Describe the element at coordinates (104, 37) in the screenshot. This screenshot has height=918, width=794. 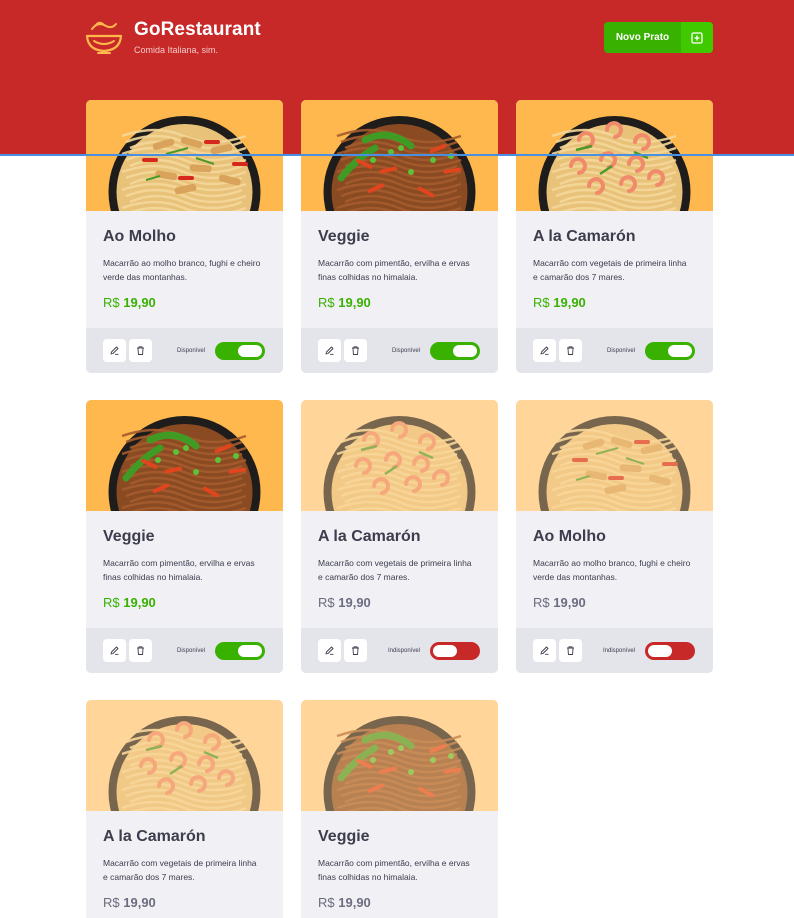
I see `bowl-icon` at that location.